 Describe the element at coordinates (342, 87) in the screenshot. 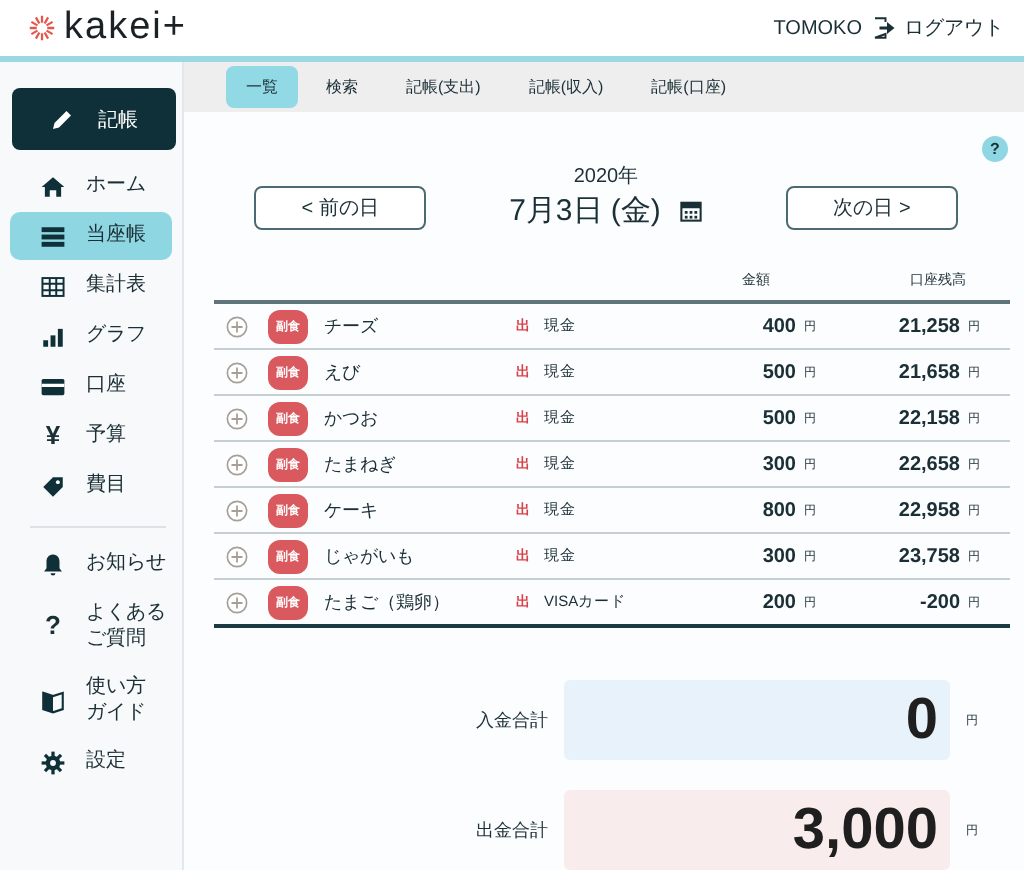

I see `tab: 検索` at that location.